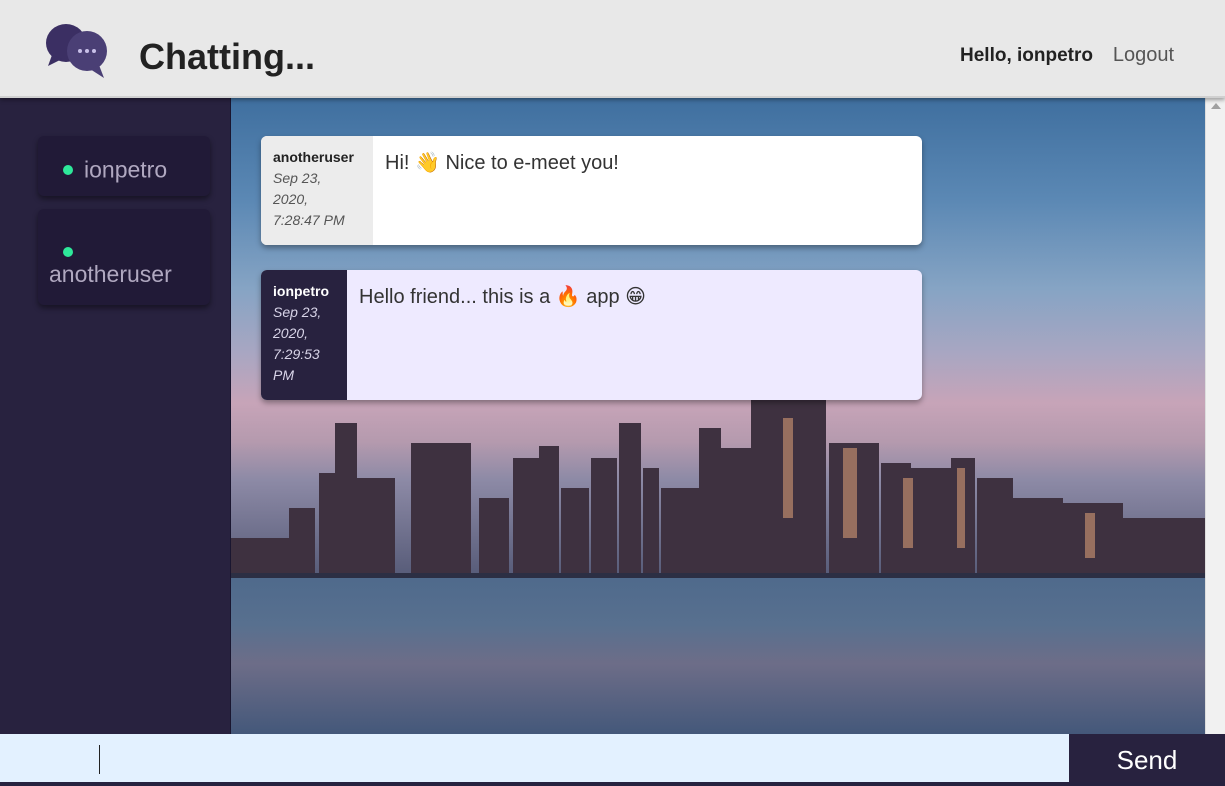  What do you see at coordinates (99, 759) in the screenshot?
I see `text-cursor` at bounding box center [99, 759].